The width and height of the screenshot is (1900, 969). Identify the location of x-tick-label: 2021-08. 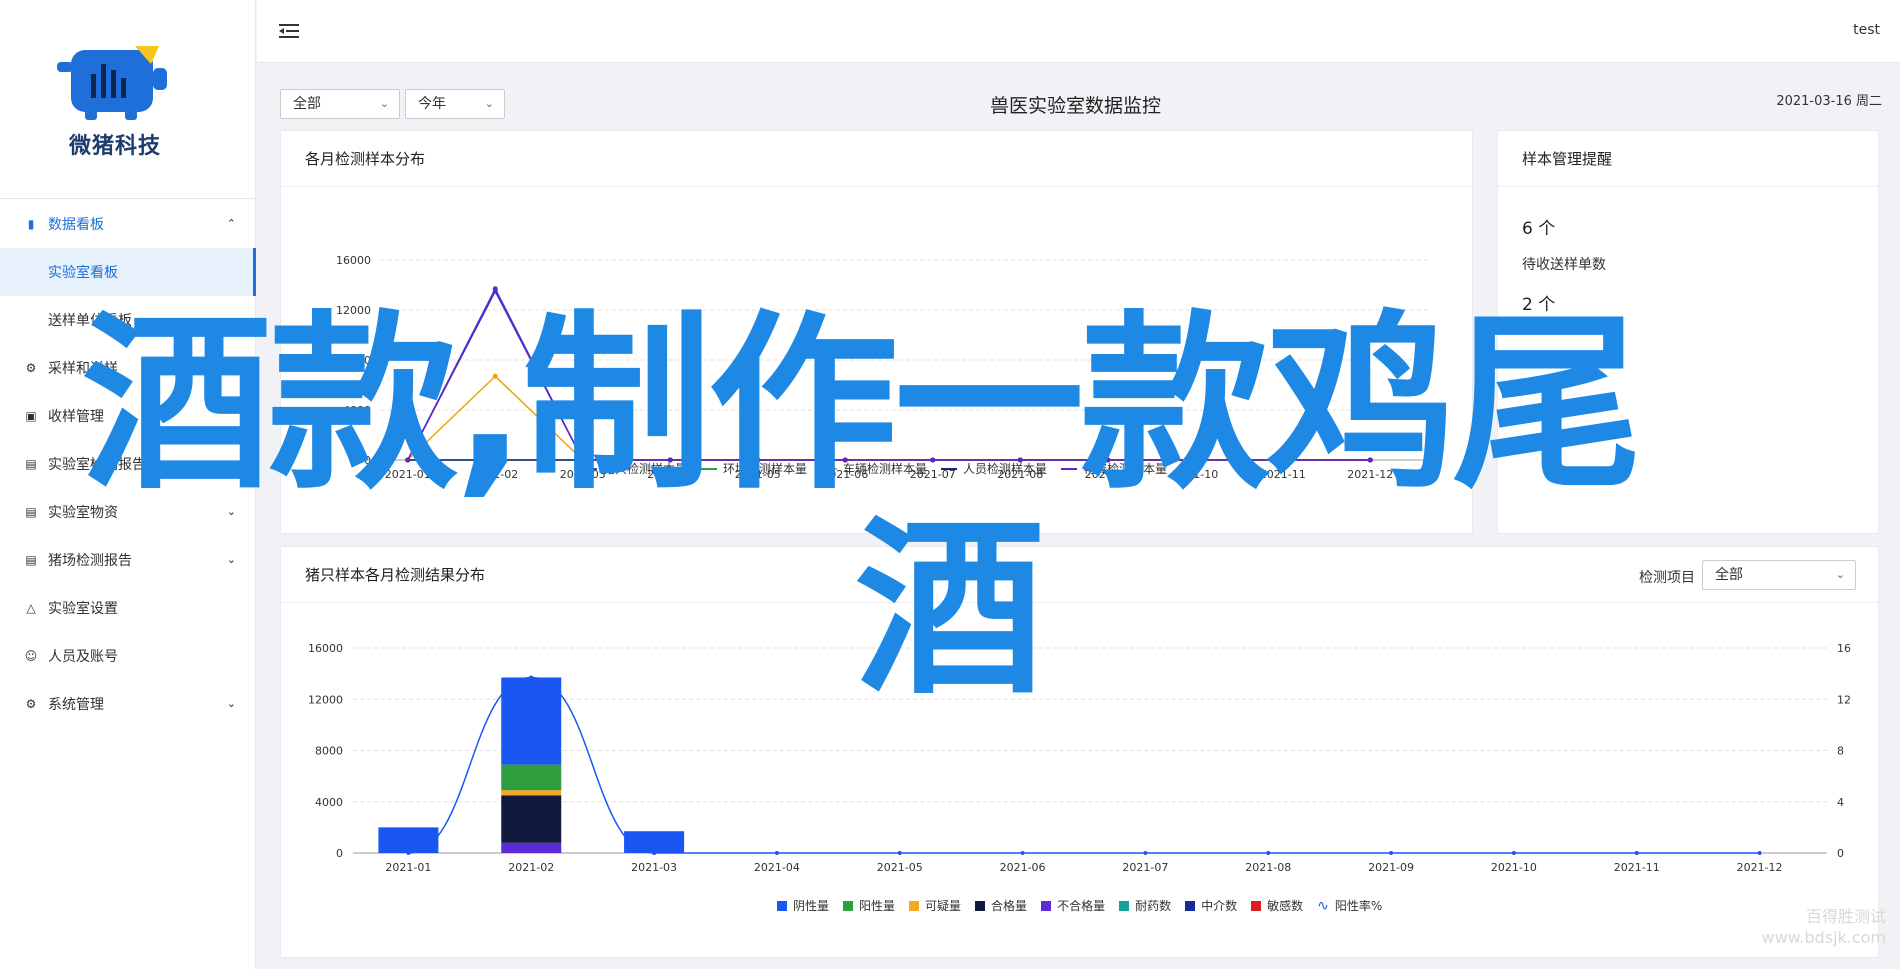
(1268, 867).